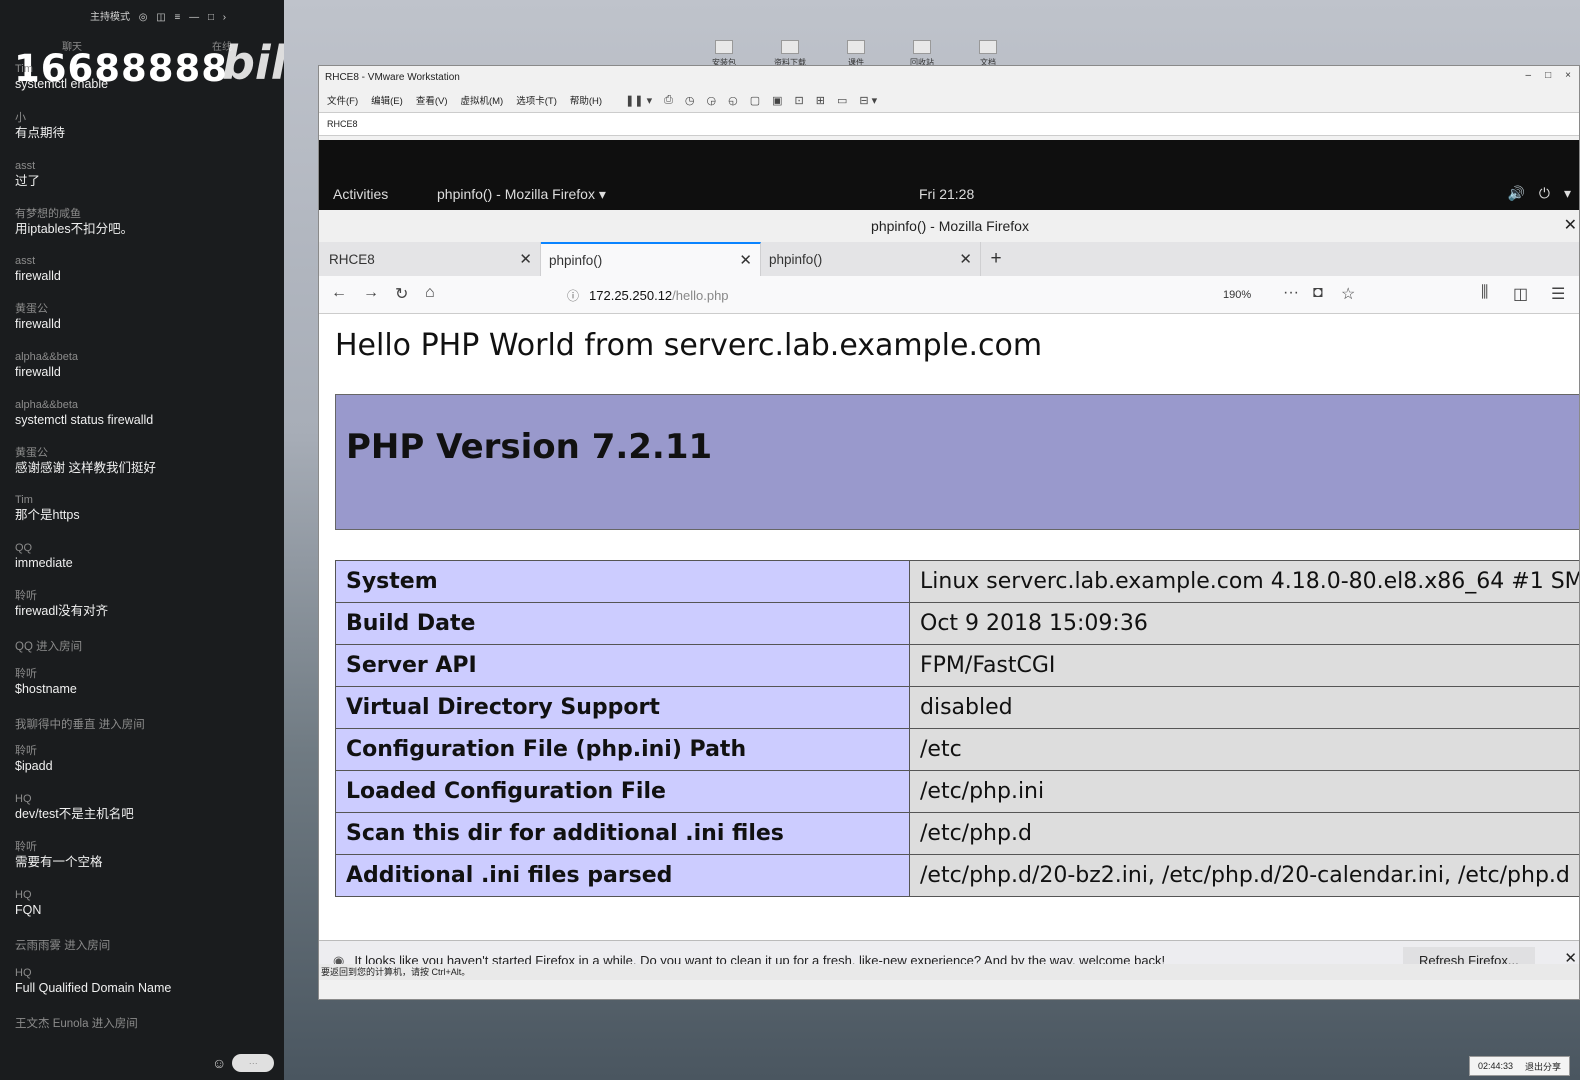  Describe the element at coordinates (1244, 833) in the screenshot. I see `row-value: /etc/php.d` at that location.